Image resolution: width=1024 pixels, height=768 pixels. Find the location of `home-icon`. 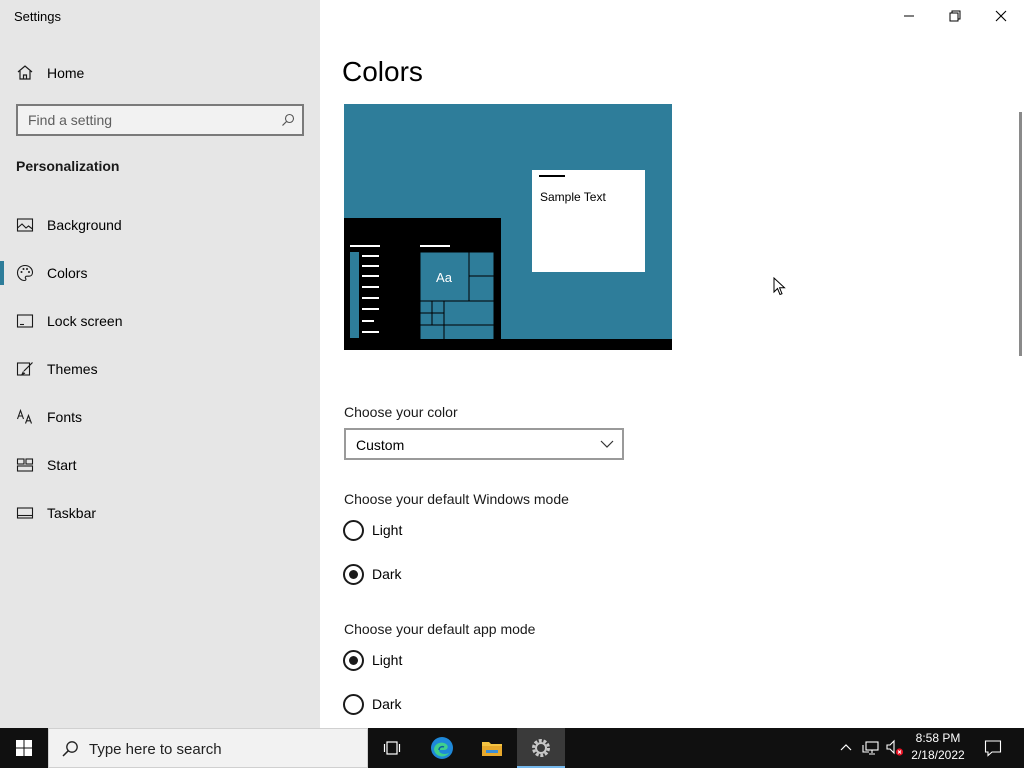

home-icon is located at coordinates (25, 72).